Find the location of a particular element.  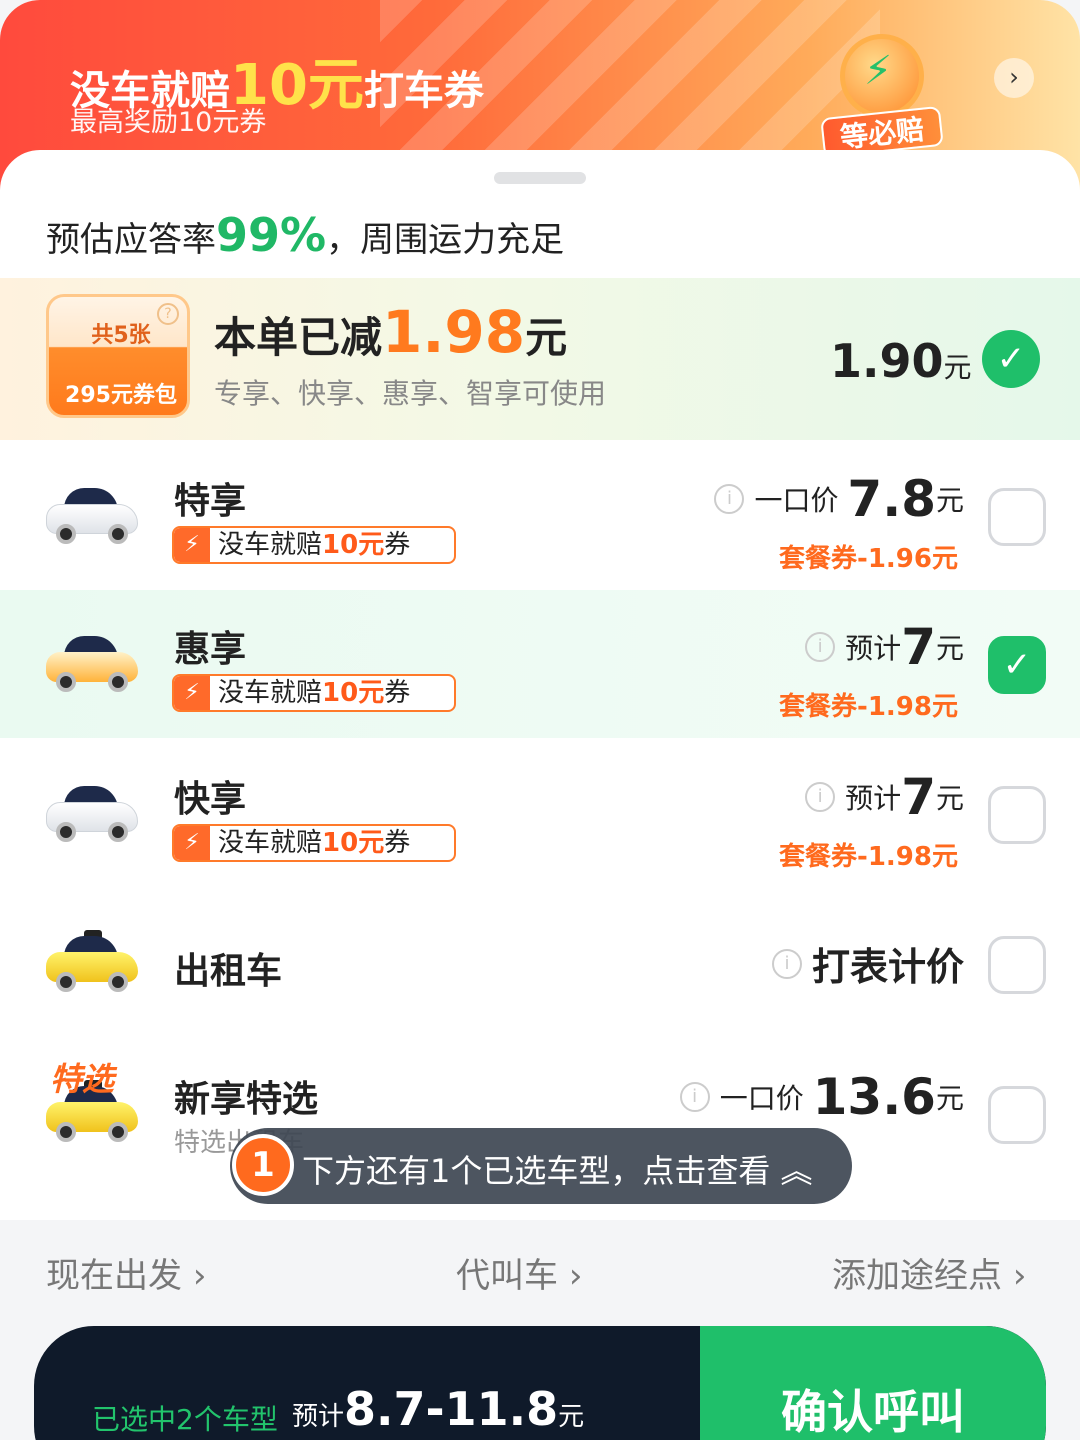

est-label: 预计 is located at coordinates (318, 1417).